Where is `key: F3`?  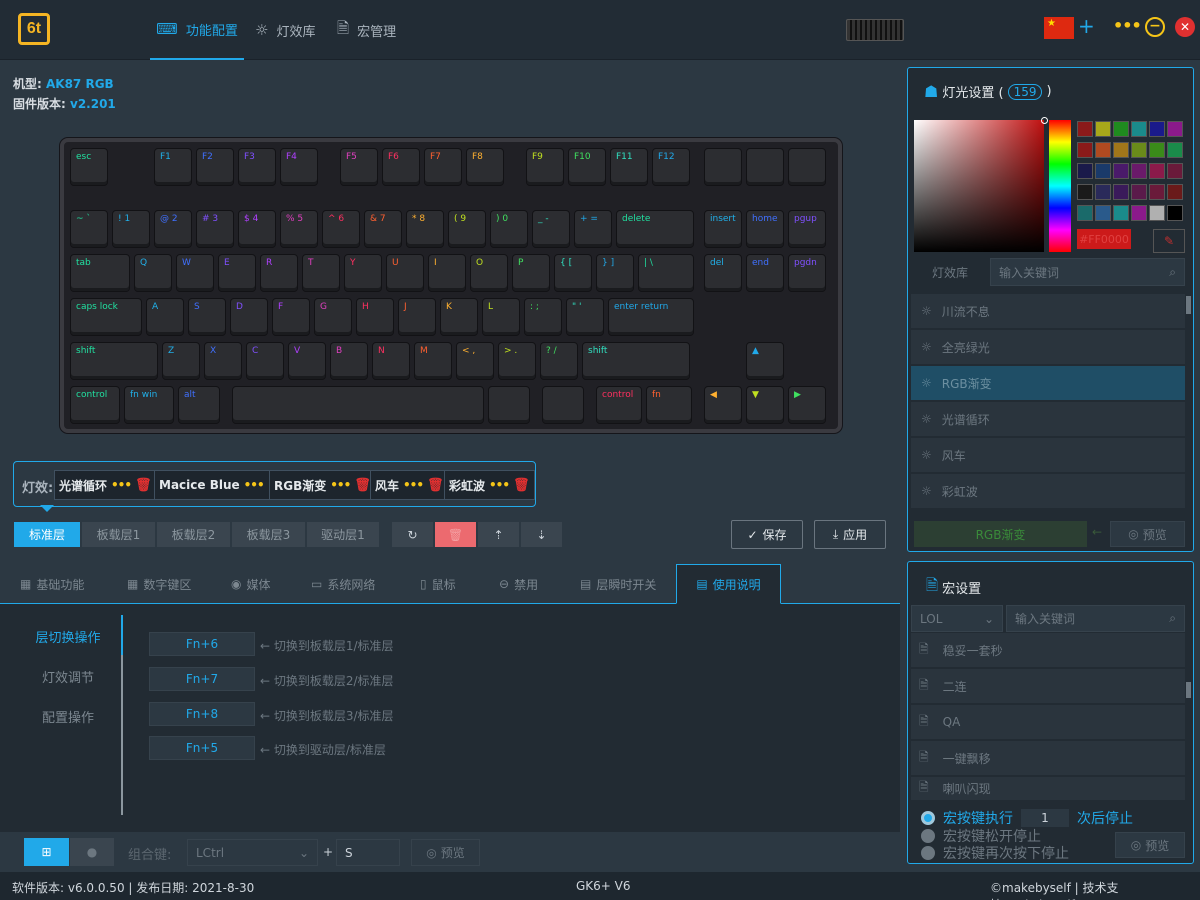
key: F3 is located at coordinates (257, 167).